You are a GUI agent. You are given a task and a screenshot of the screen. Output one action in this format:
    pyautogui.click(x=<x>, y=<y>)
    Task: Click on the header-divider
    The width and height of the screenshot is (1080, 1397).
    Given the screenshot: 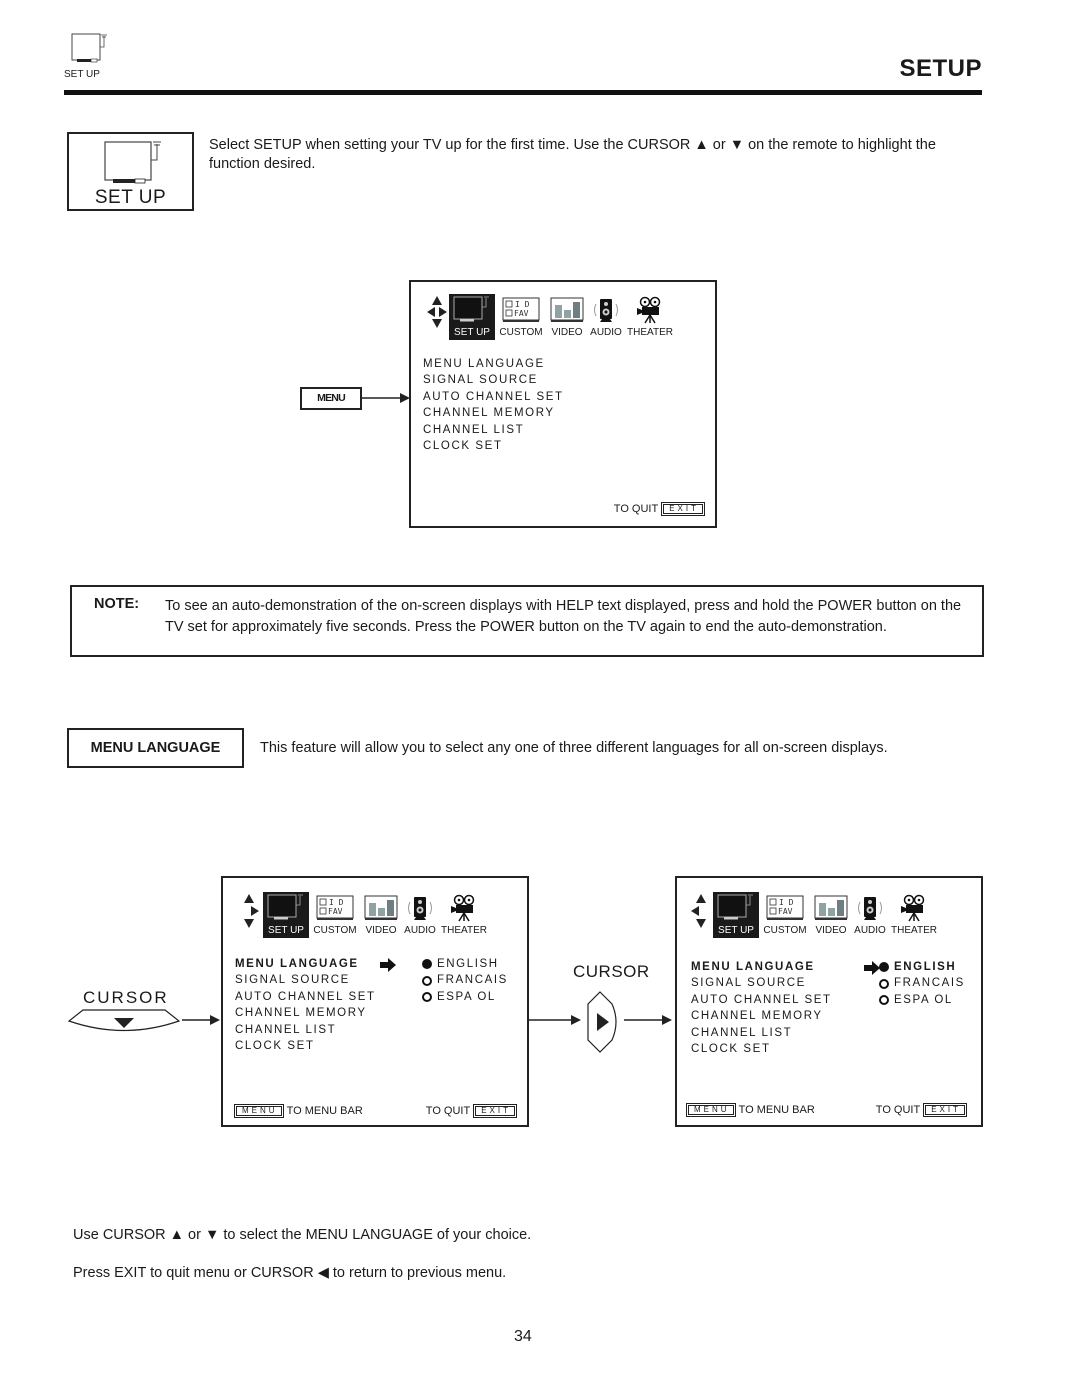 What is the action you would take?
    pyautogui.click(x=523, y=92)
    